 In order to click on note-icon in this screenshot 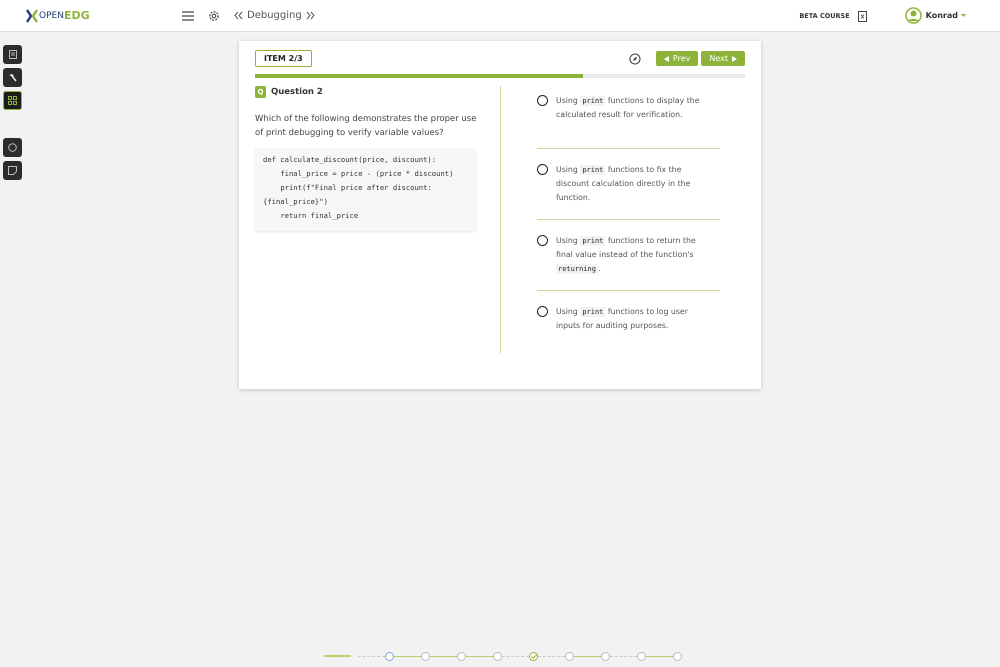, I will do `click(12, 170)`.